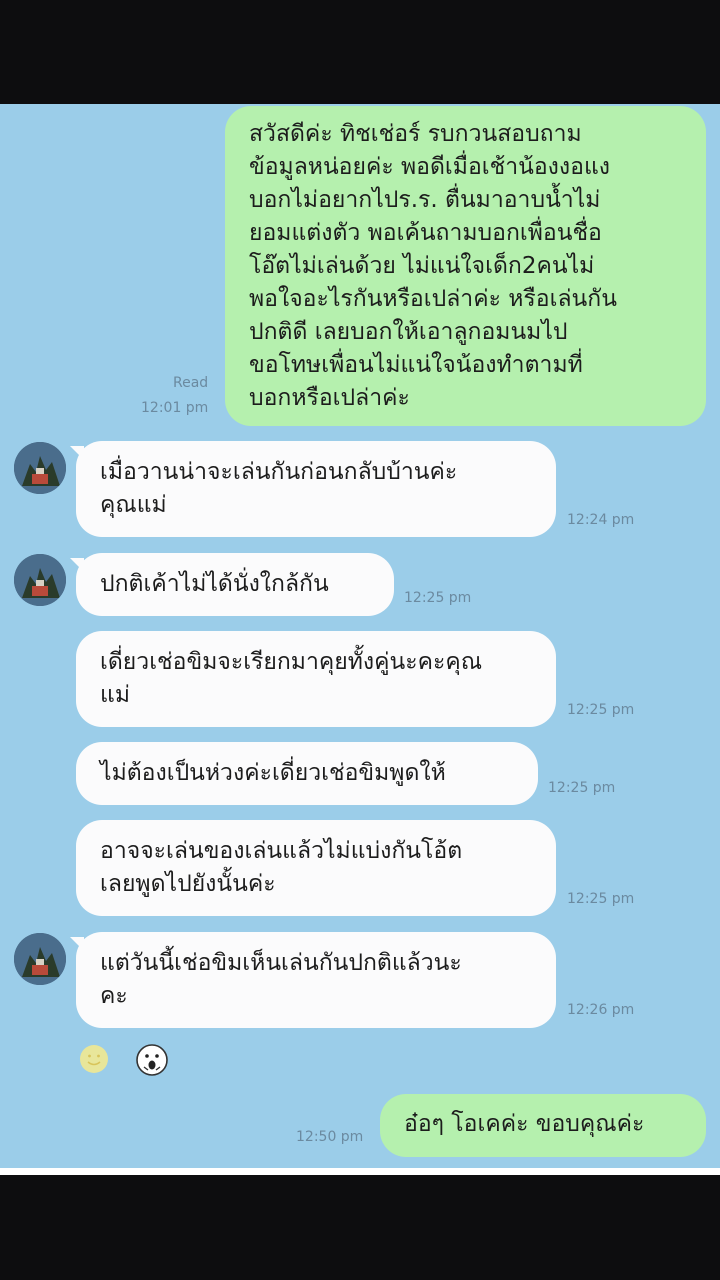 The image size is (720, 1280). What do you see at coordinates (94, 1059) in the screenshot?
I see `smile-emoji-icon` at bounding box center [94, 1059].